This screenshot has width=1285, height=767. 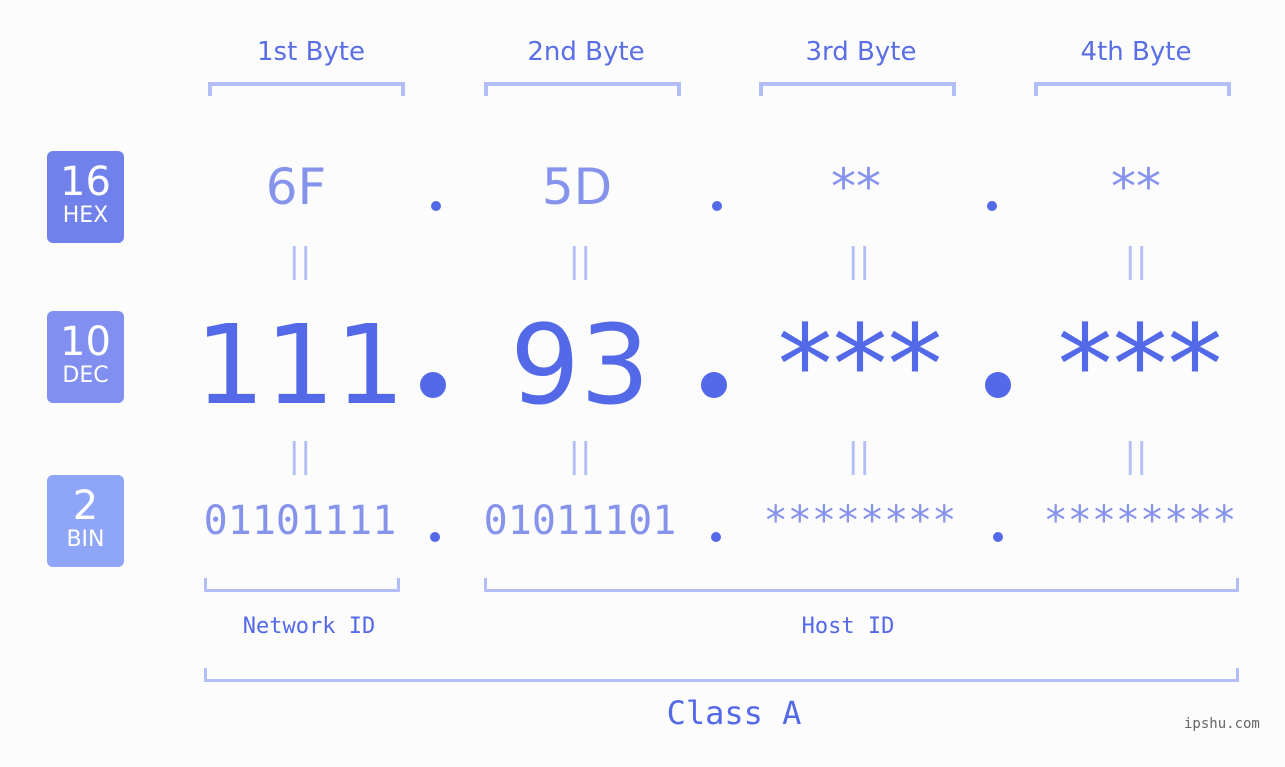 What do you see at coordinates (860, 365) in the screenshot?
I see `dec-byte-3: ***` at bounding box center [860, 365].